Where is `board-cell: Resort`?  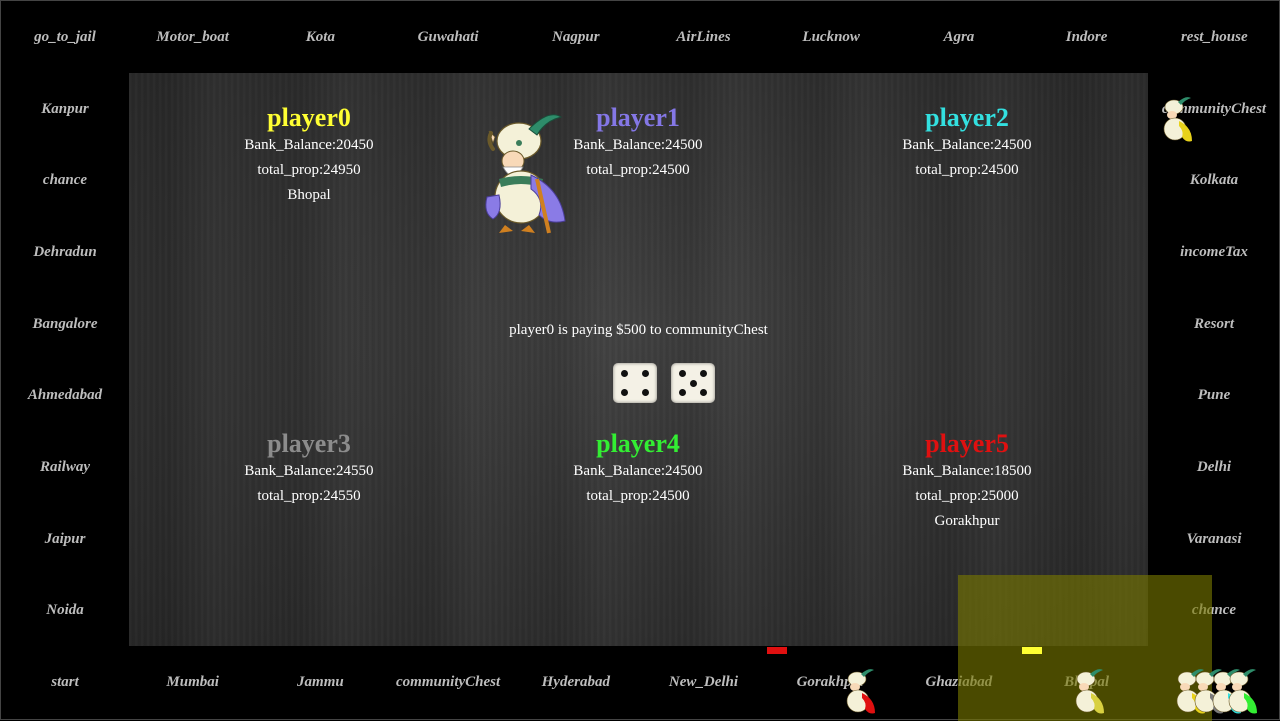 board-cell: Resort is located at coordinates (1214, 324).